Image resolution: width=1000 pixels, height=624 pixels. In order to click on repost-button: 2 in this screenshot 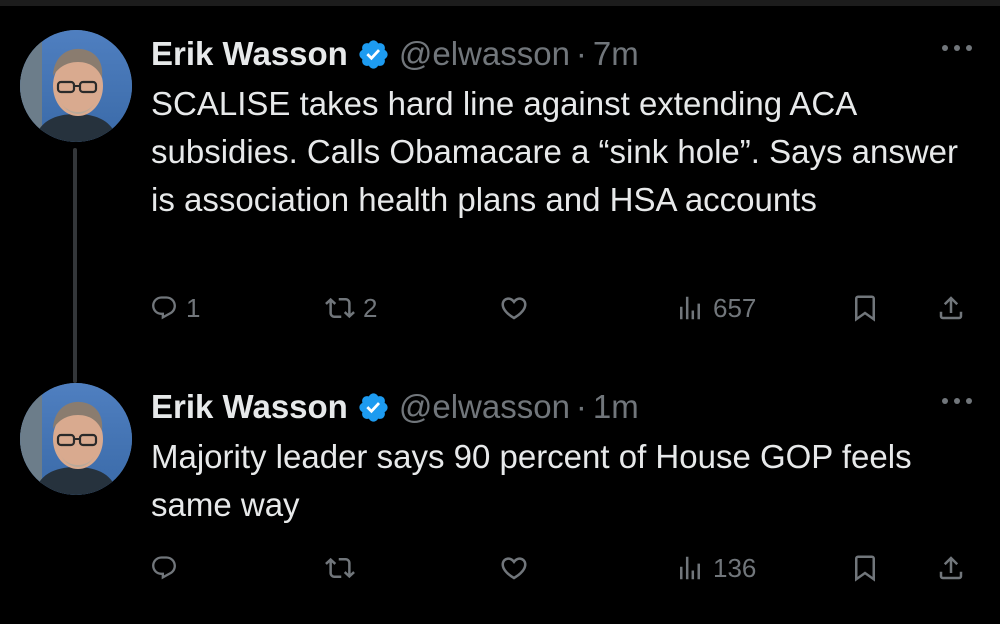, I will do `click(351, 308)`.